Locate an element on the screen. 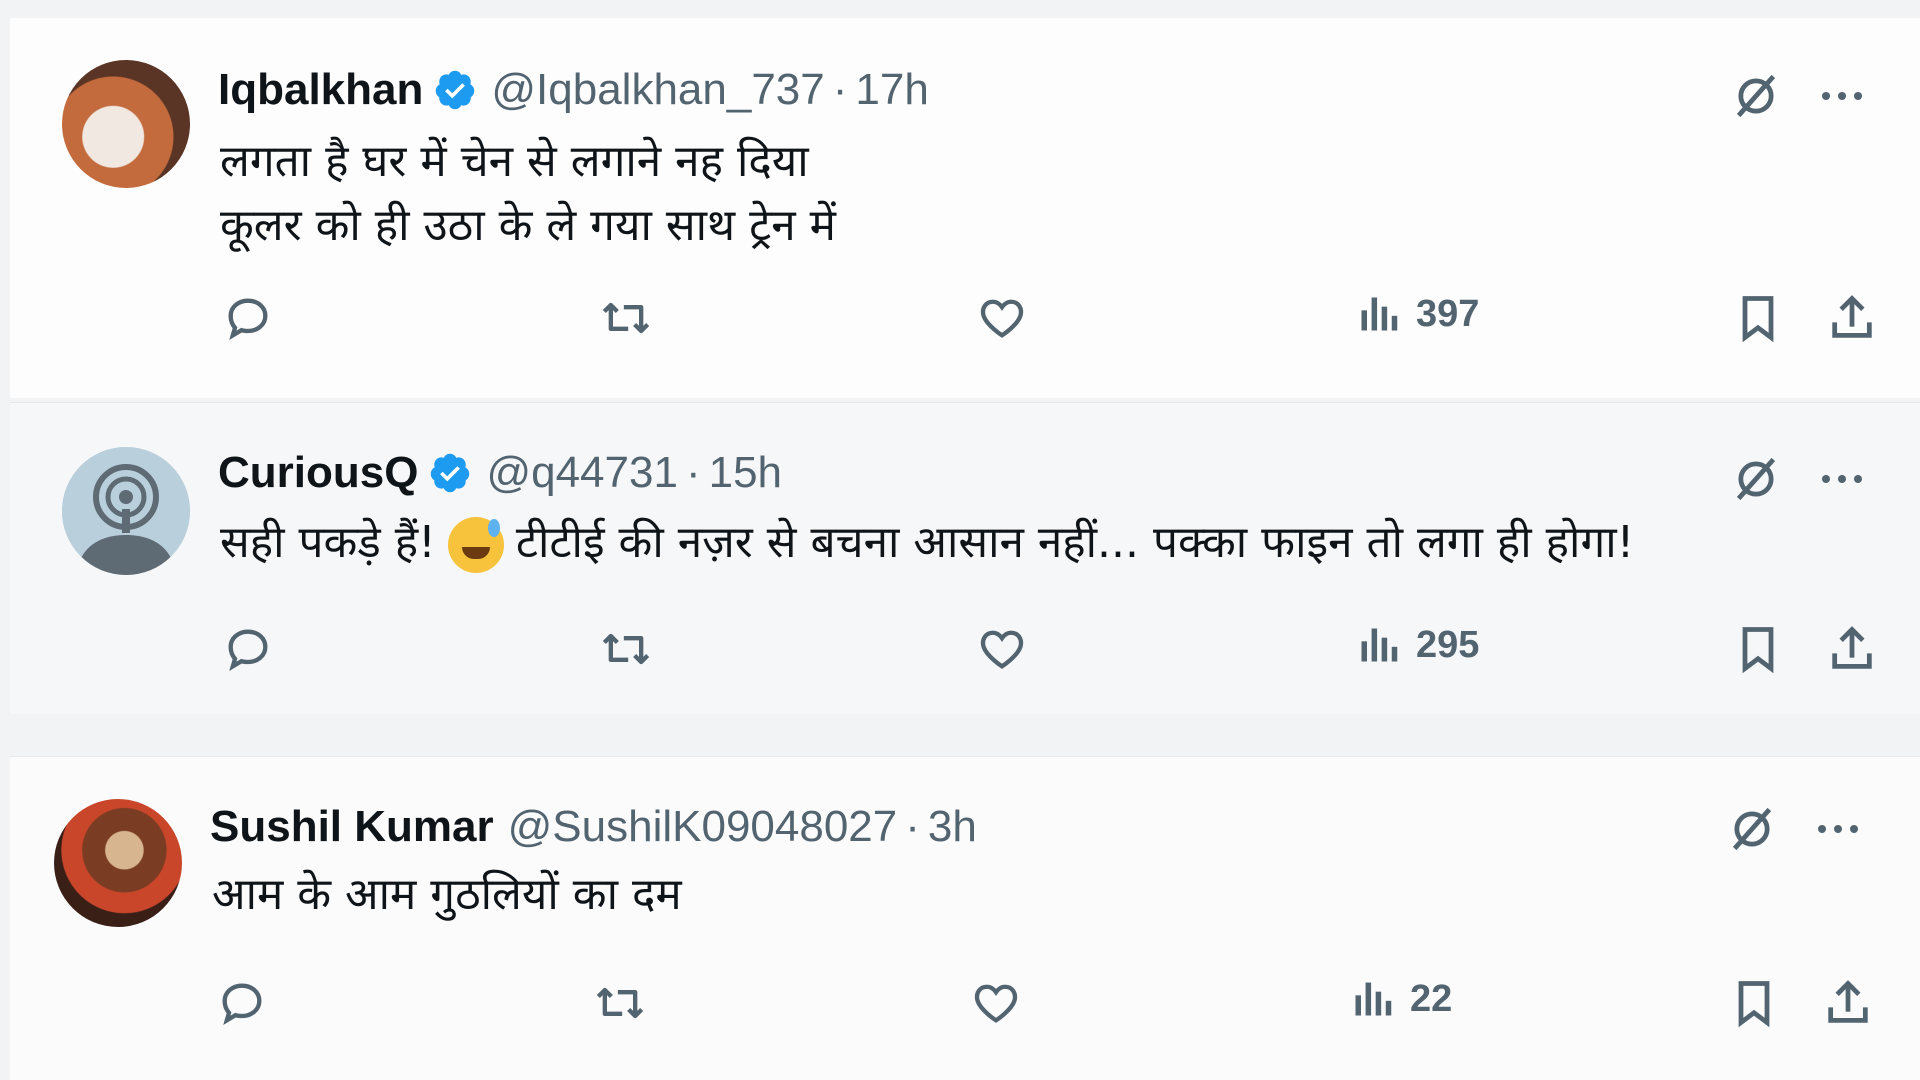 This screenshot has height=1080, width=1920. views-button: 295 is located at coordinates (1417, 645).